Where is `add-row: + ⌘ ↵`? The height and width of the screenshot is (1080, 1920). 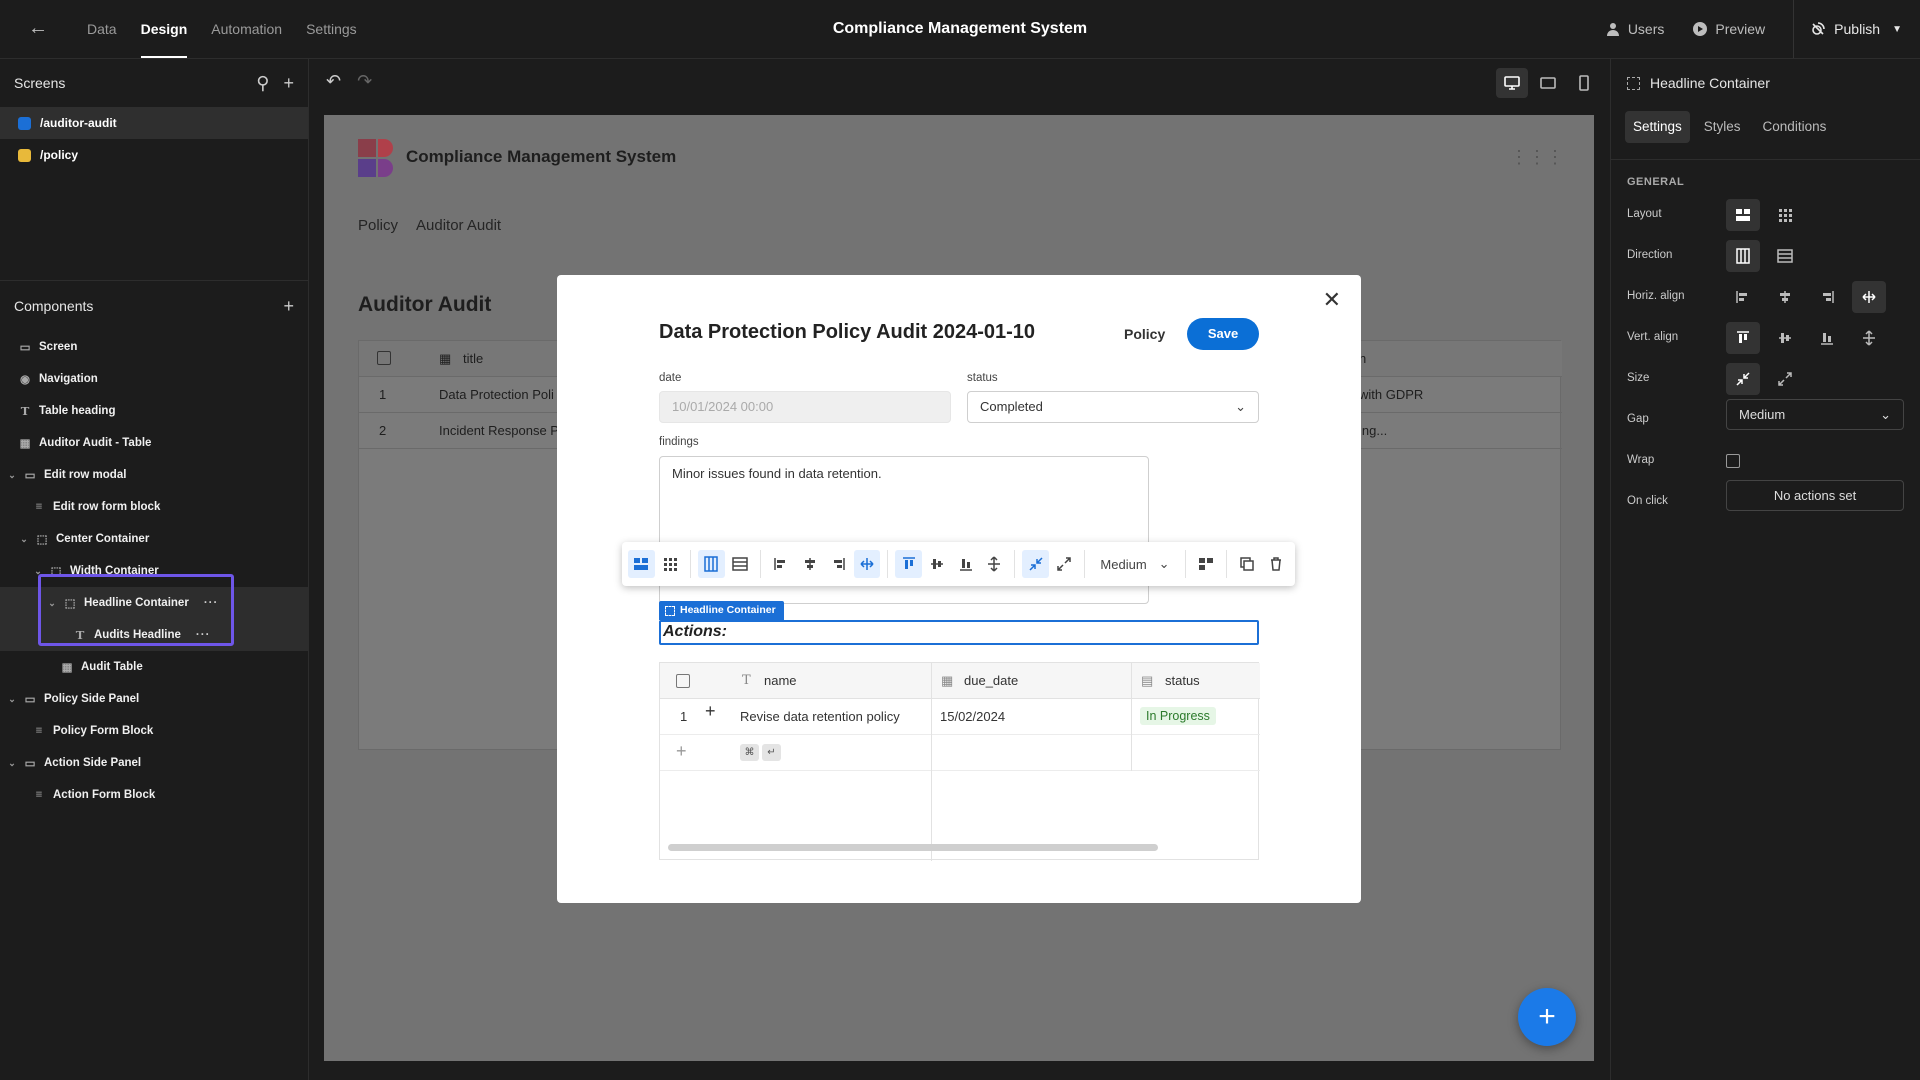 add-row: + ⌘ ↵ is located at coordinates (960, 753).